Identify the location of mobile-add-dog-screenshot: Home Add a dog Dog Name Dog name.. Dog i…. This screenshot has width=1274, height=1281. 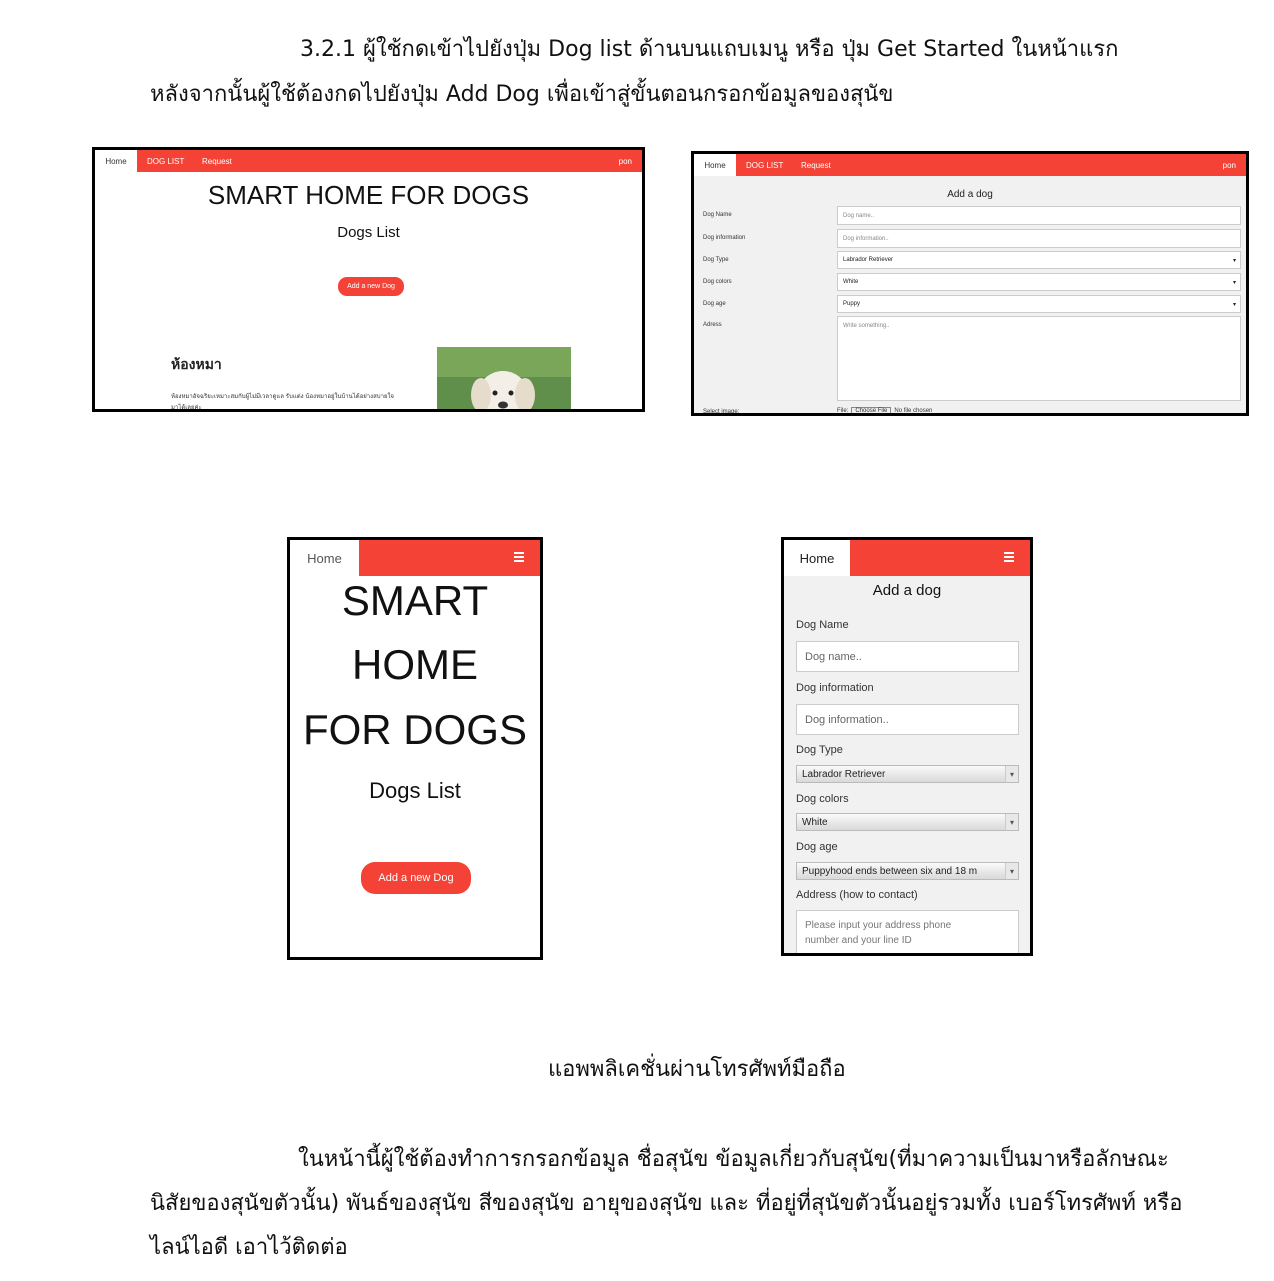
(907, 746).